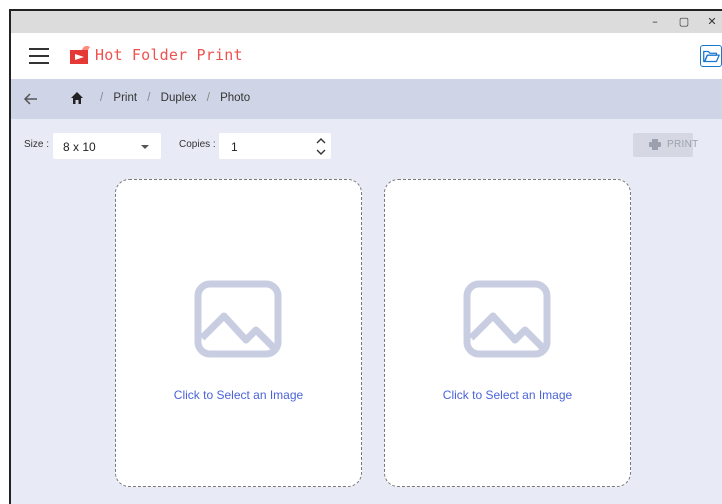  I want to click on open-folder-button, so click(711, 56).